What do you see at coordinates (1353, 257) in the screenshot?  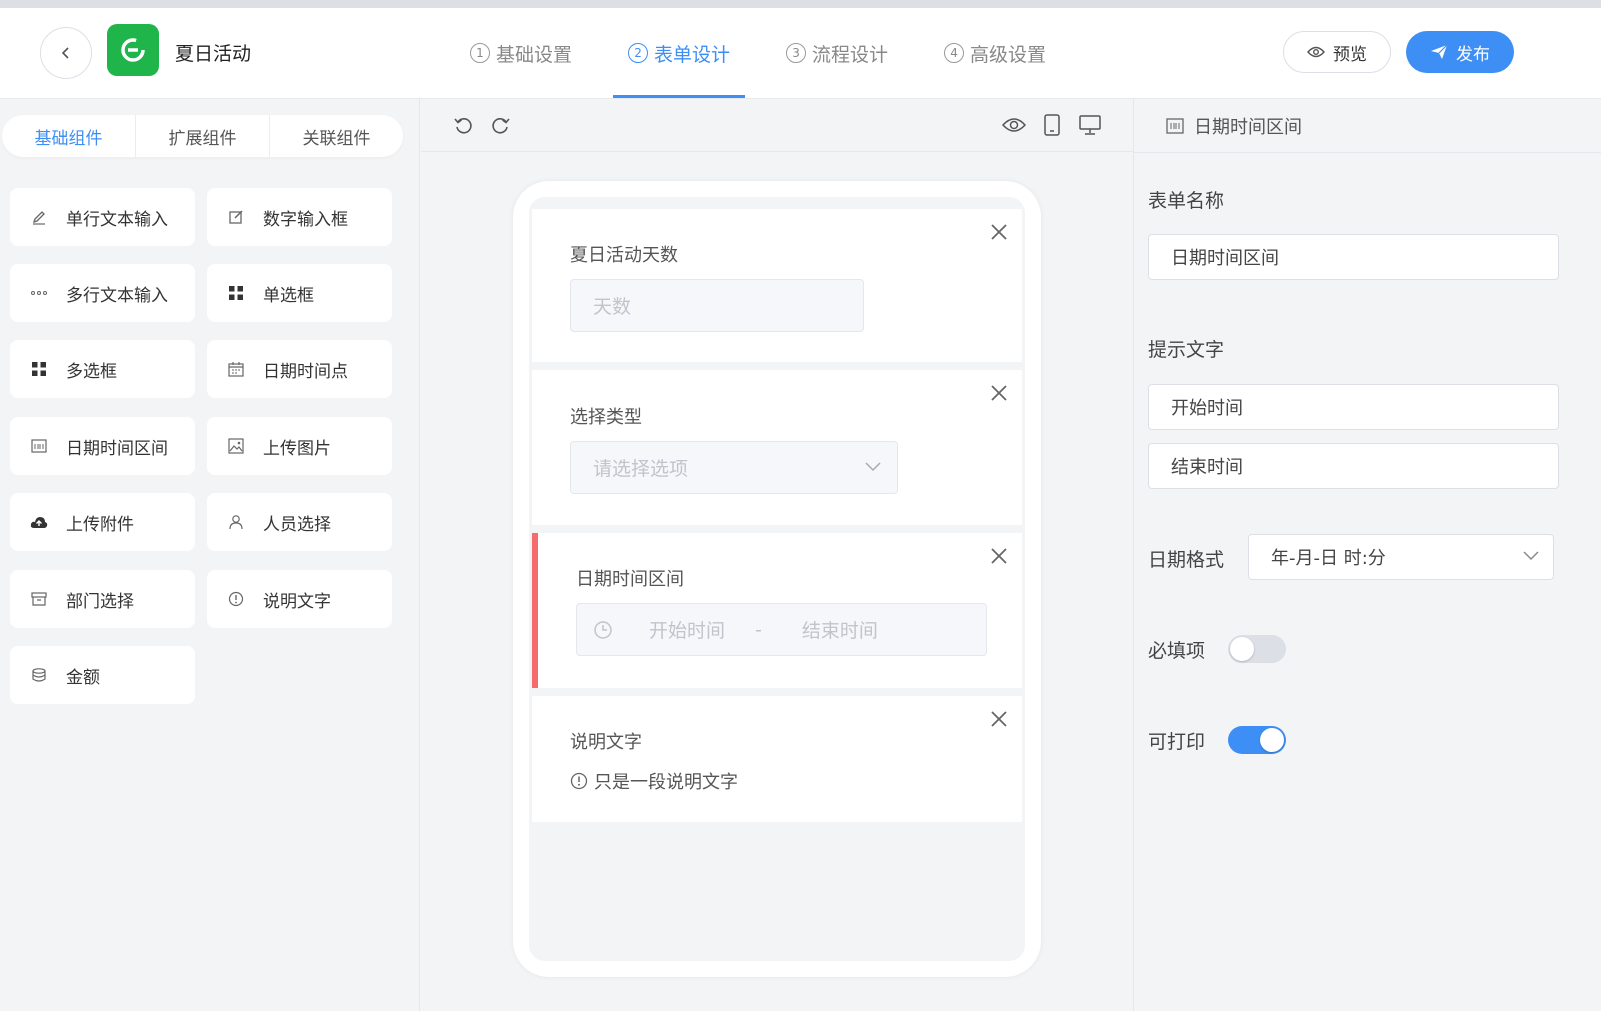 I see `form-name-input: 日期时间区间` at bounding box center [1353, 257].